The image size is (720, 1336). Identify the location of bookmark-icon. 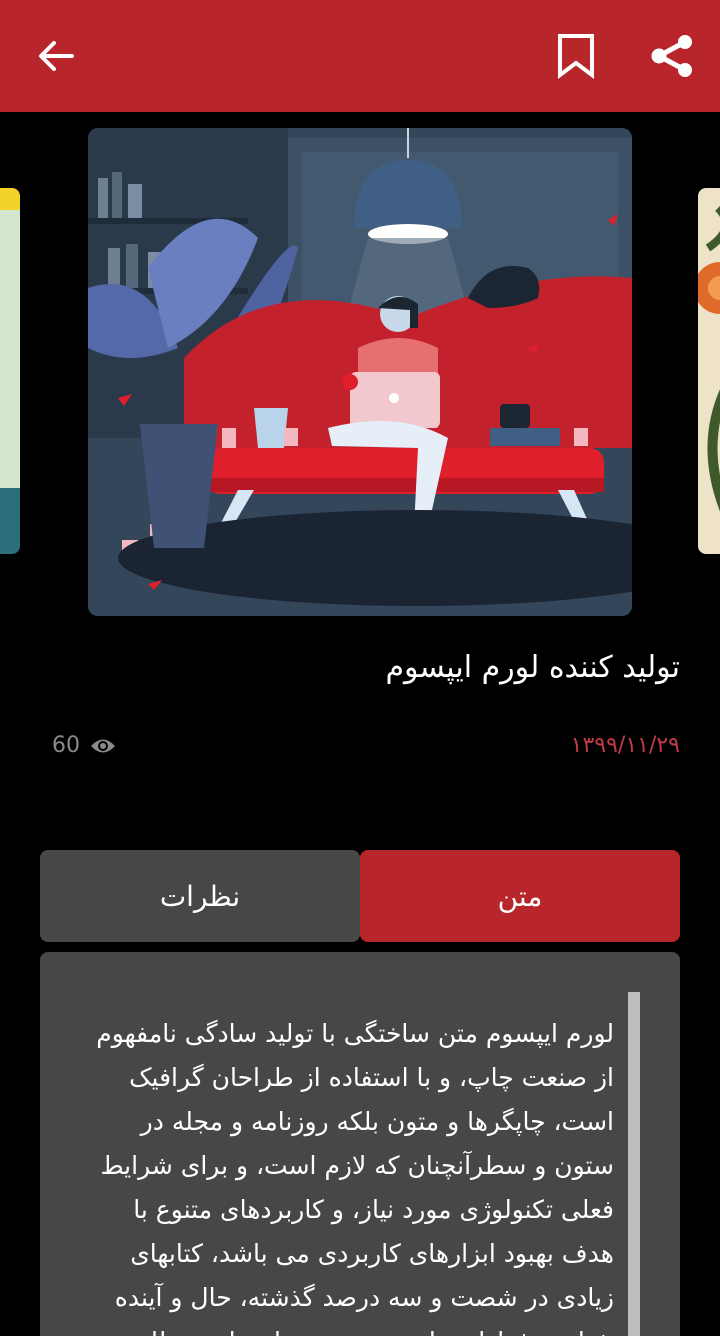
(576, 56).